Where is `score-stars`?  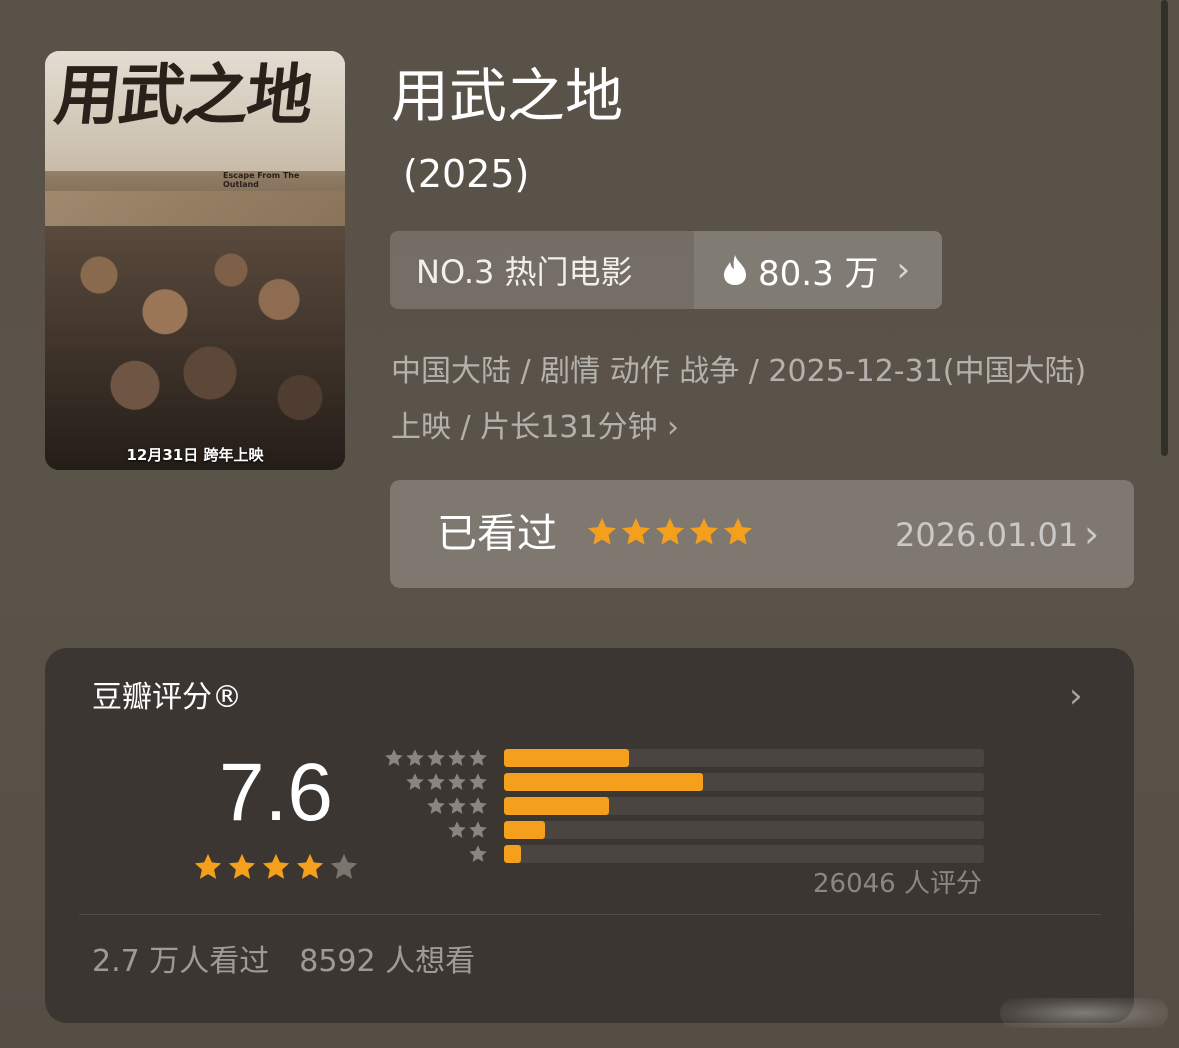
score-stars is located at coordinates (276, 867).